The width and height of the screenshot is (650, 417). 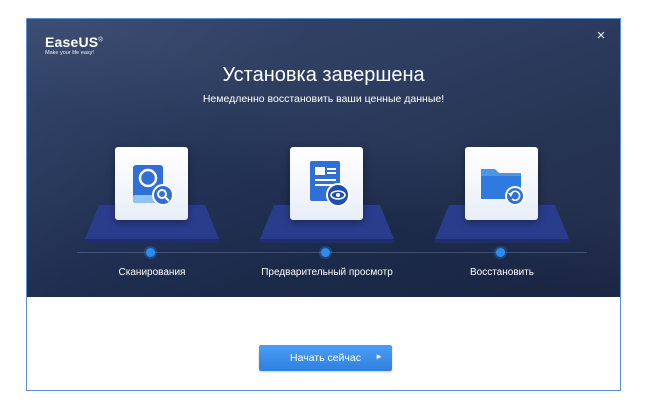 I want to click on step-label-scan: Сканирования, so click(x=152, y=272).